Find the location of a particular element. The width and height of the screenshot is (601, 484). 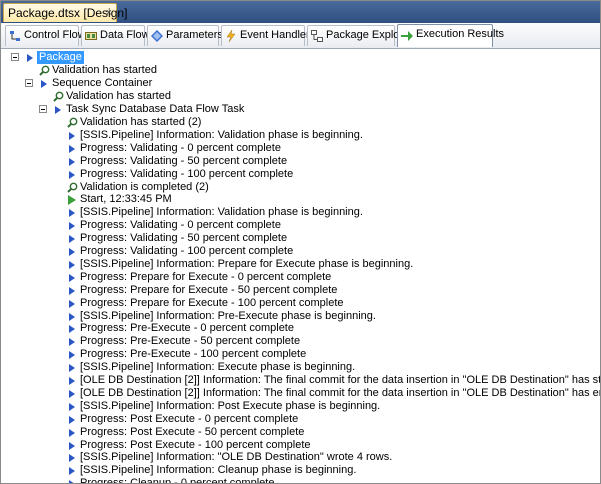

tab-event-handlers: Event Handlers is located at coordinates (268, 35).